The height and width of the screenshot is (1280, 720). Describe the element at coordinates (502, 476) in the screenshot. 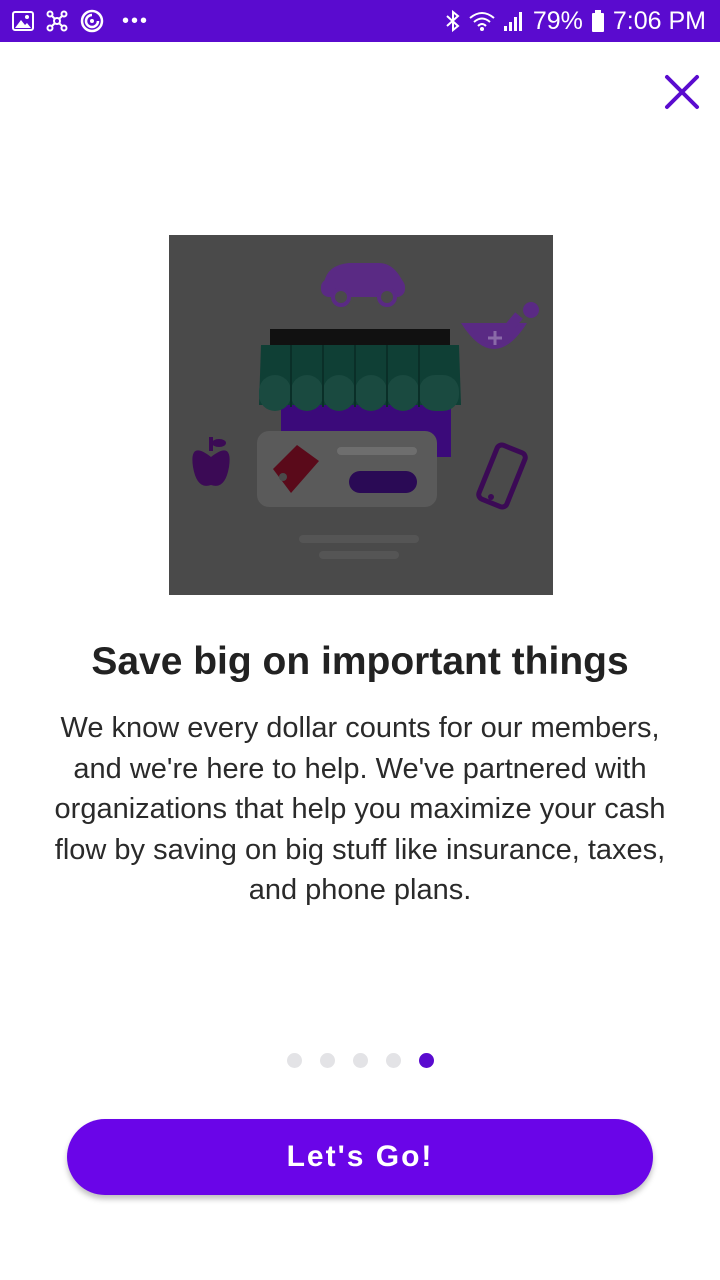

I see `phone-icon` at that location.